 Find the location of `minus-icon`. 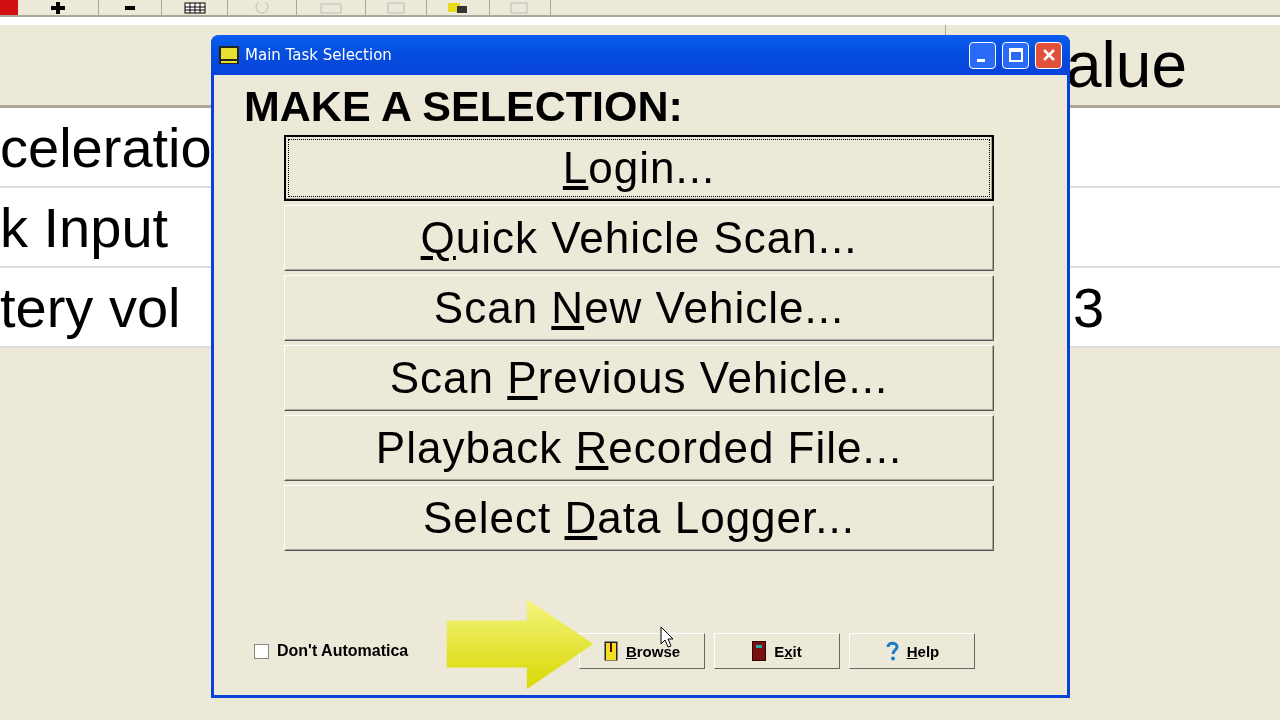

minus-icon is located at coordinates (130, 7).